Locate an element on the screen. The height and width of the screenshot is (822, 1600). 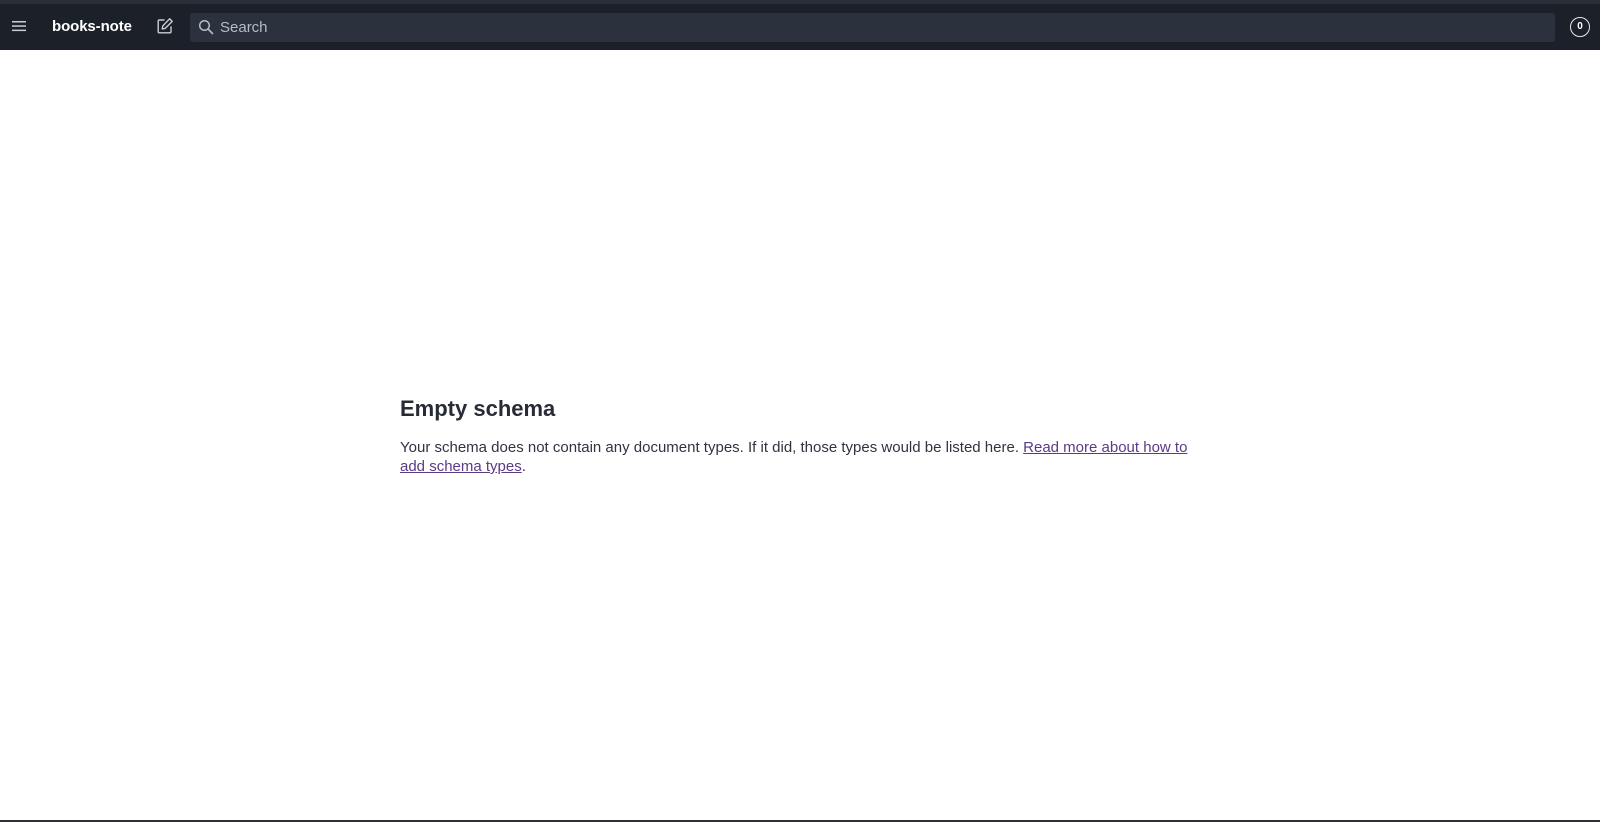
description-period: . is located at coordinates (523, 466).